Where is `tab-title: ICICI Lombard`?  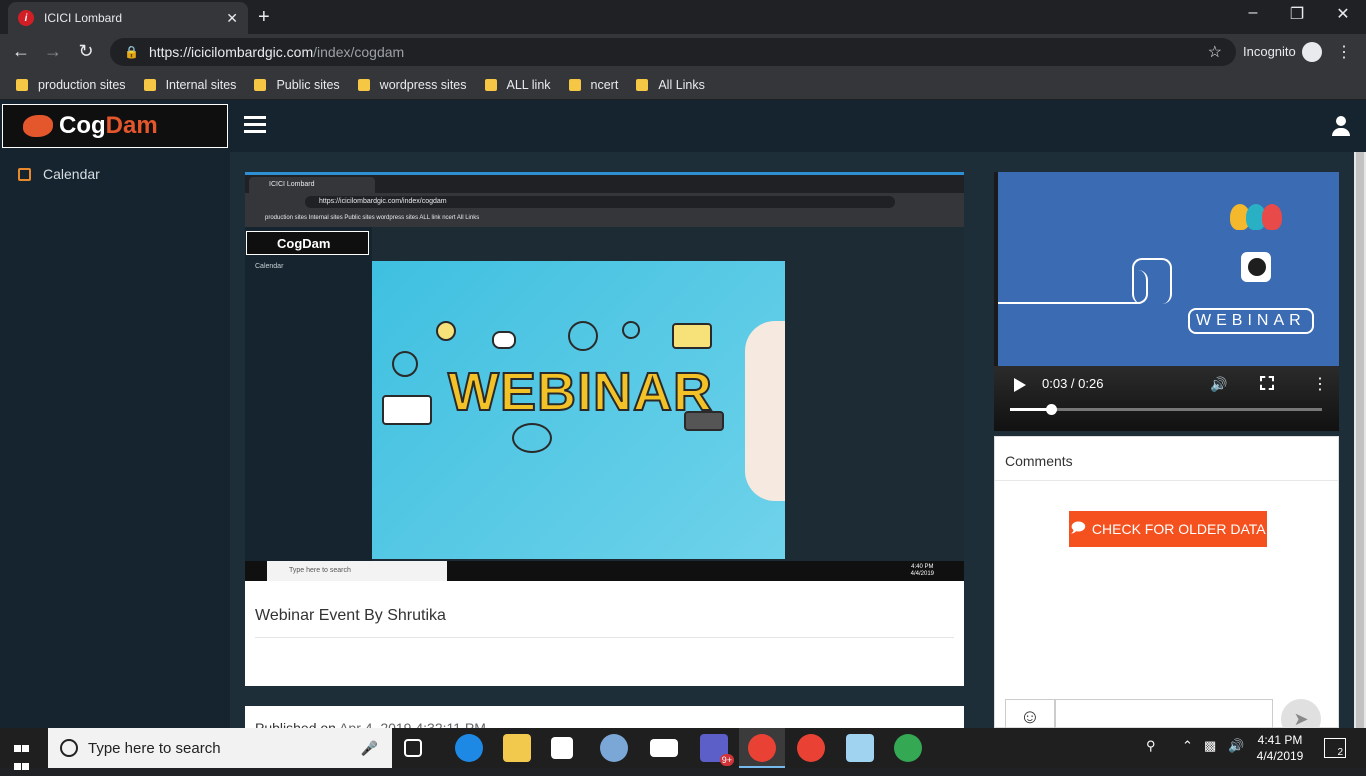 tab-title: ICICI Lombard is located at coordinates (83, 18).